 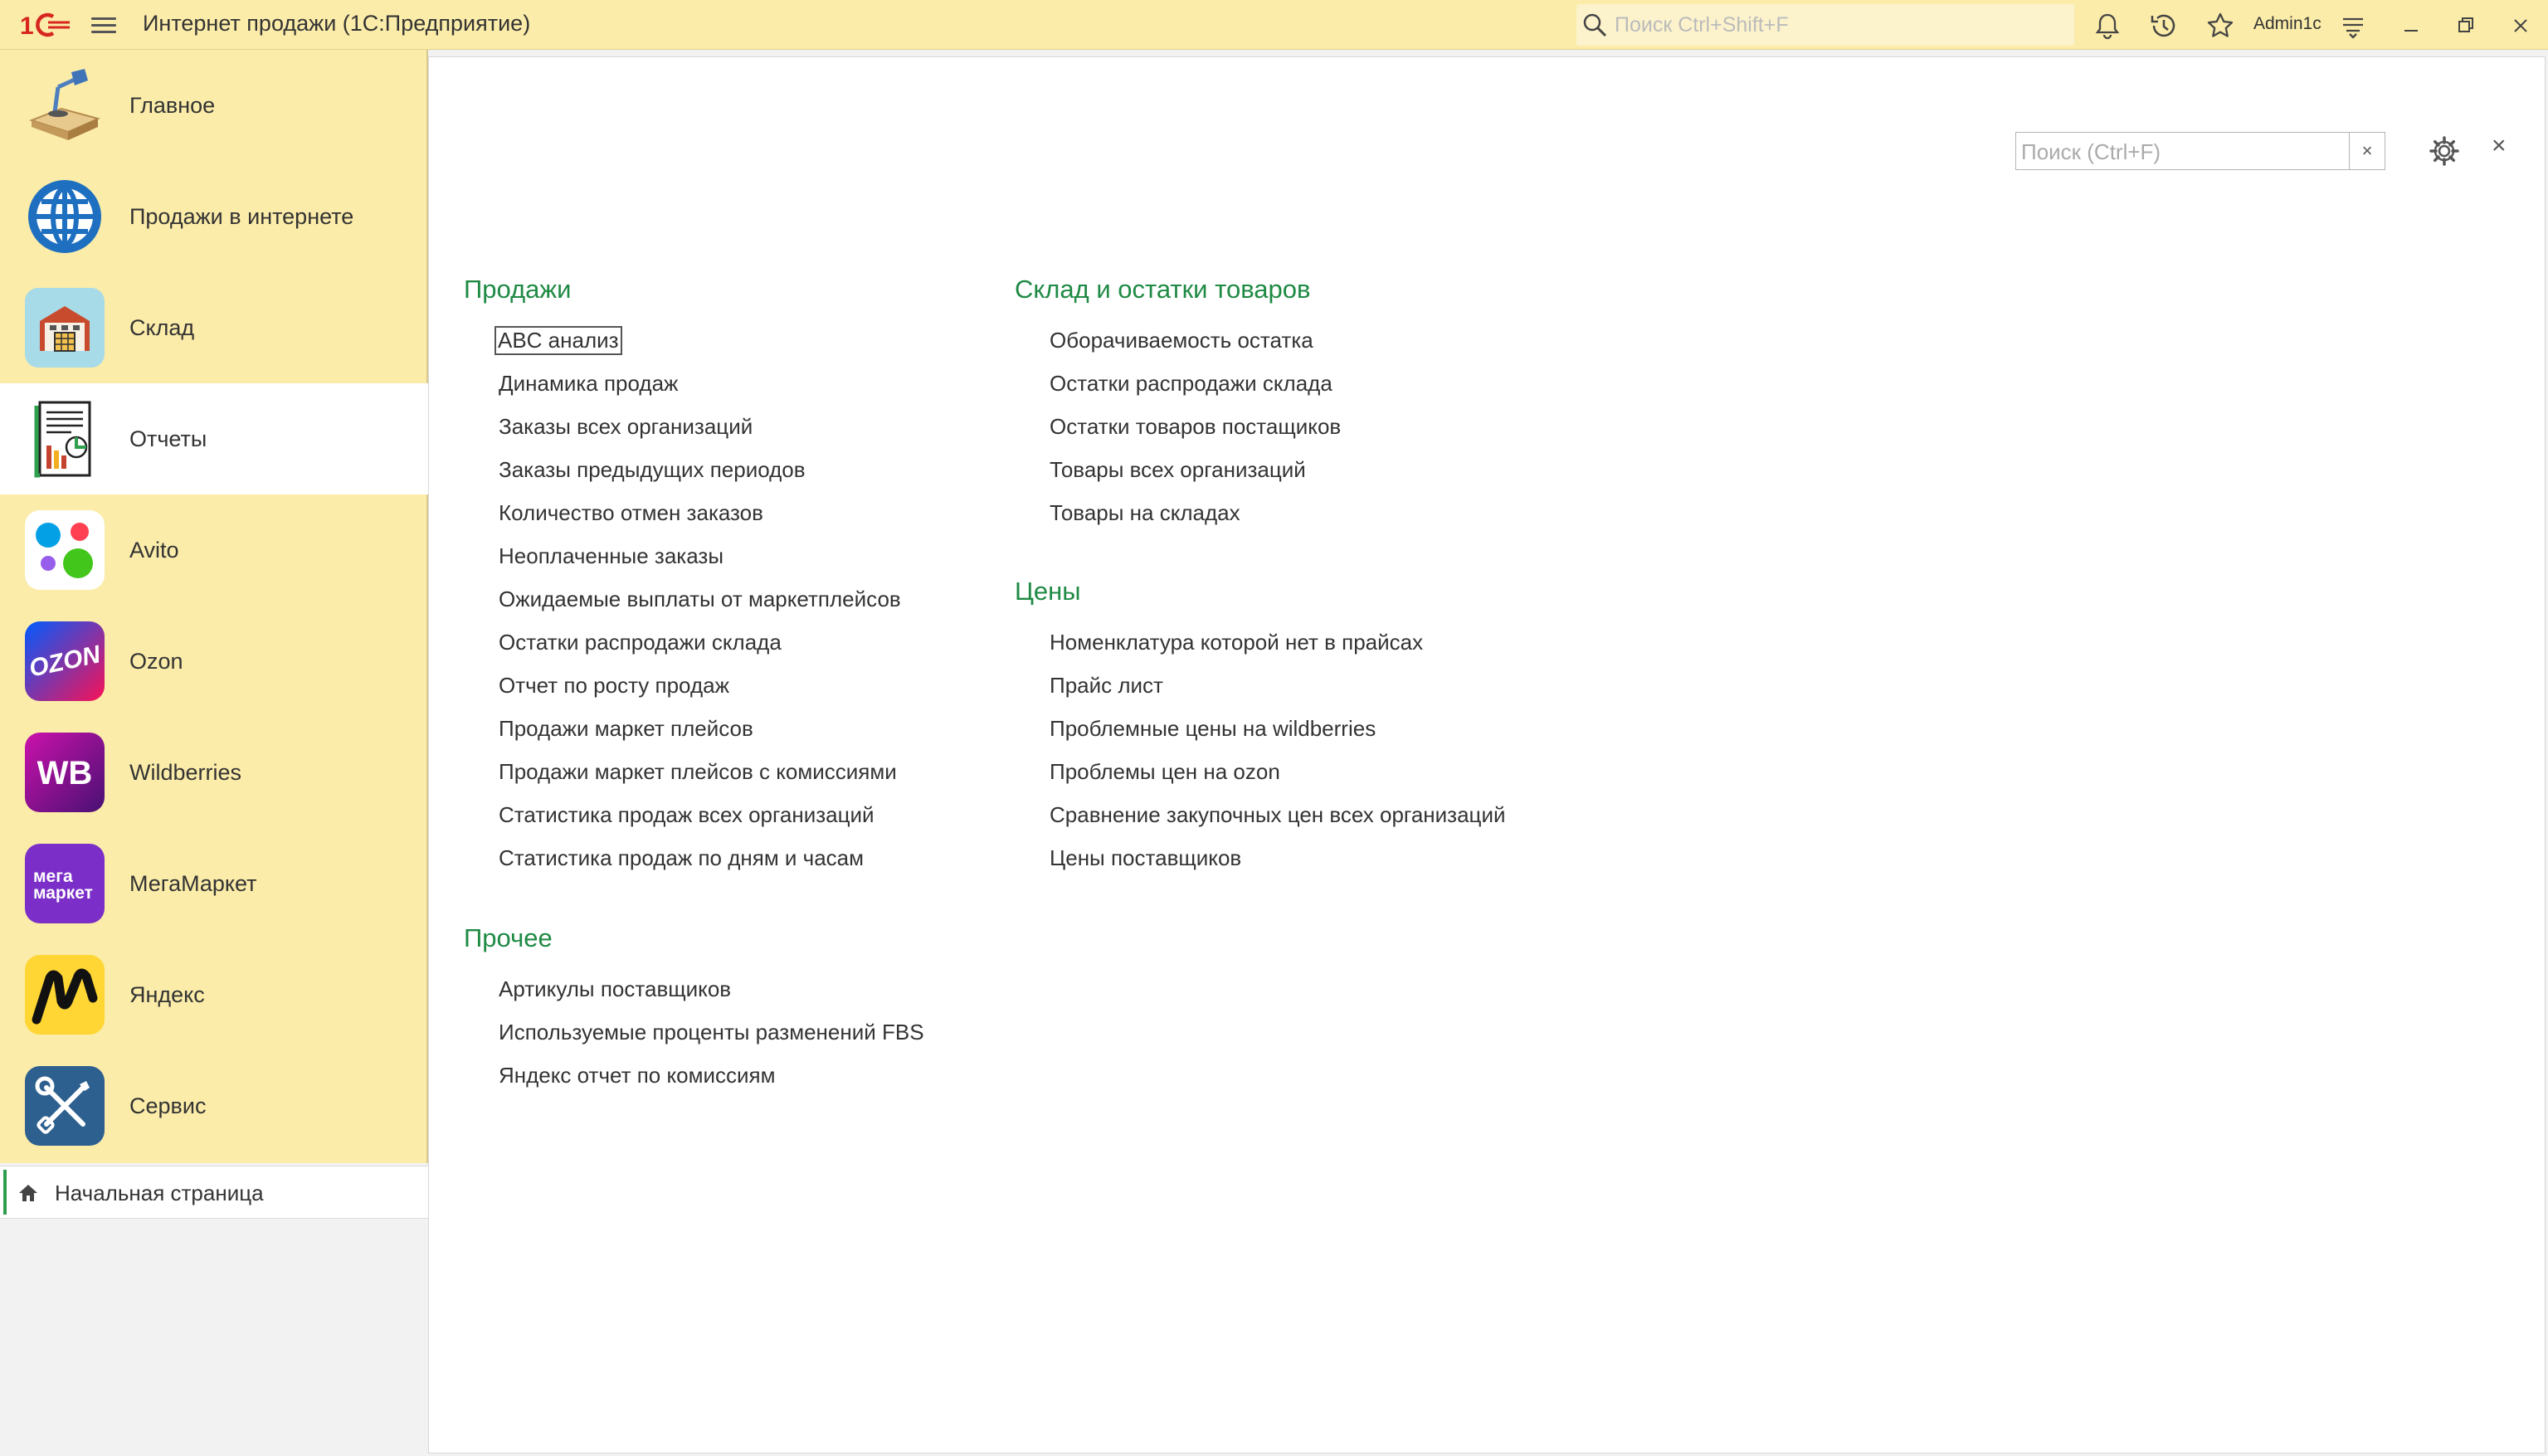 I want to click on report-link: Неоплаченные заказы, so click(x=611, y=556).